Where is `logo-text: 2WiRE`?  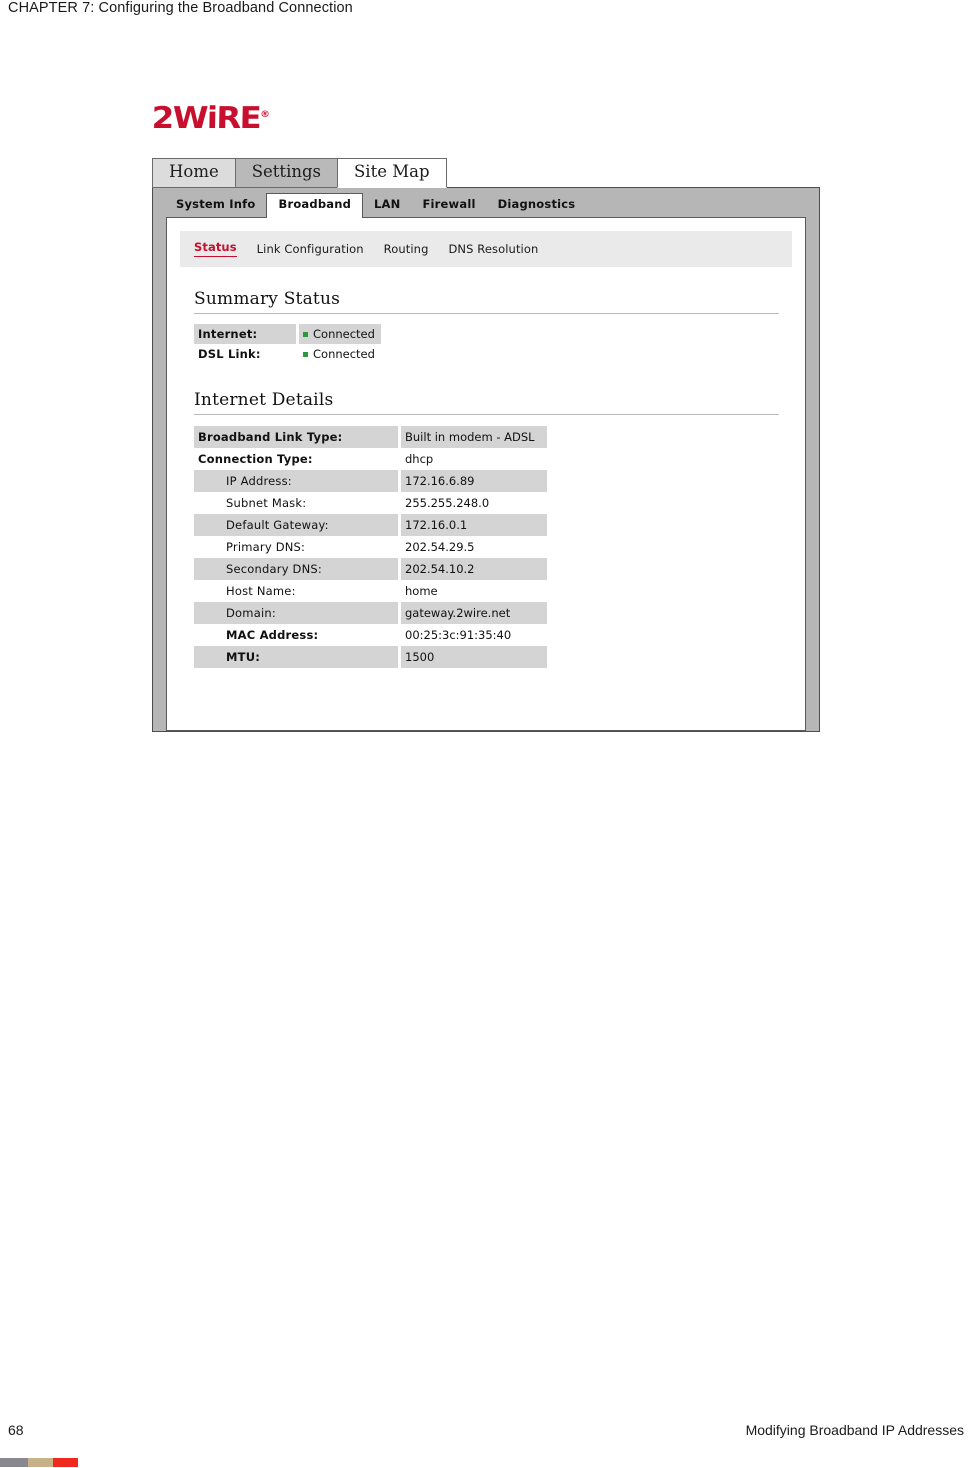
logo-text: 2WiRE is located at coordinates (206, 118).